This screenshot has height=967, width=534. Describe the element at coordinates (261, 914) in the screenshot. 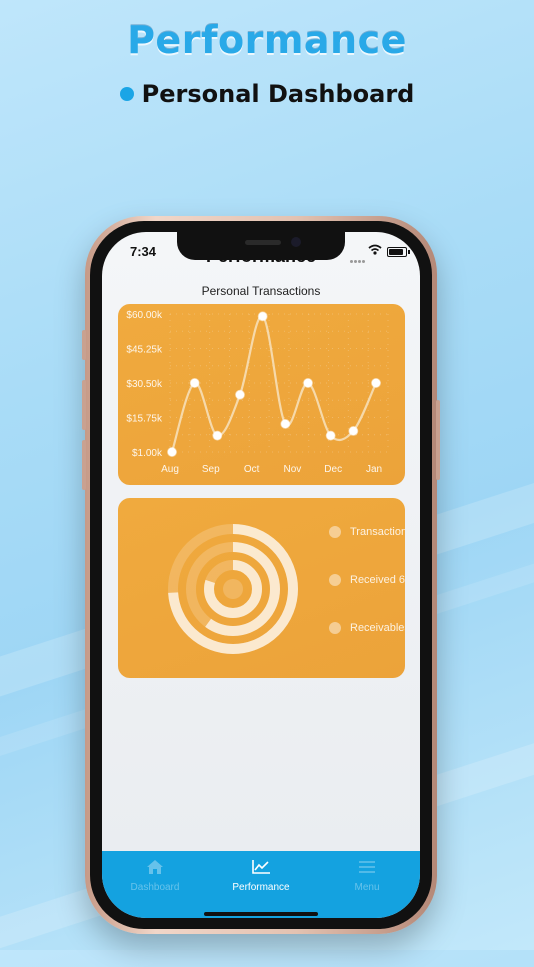

I see `home-indicator` at that location.